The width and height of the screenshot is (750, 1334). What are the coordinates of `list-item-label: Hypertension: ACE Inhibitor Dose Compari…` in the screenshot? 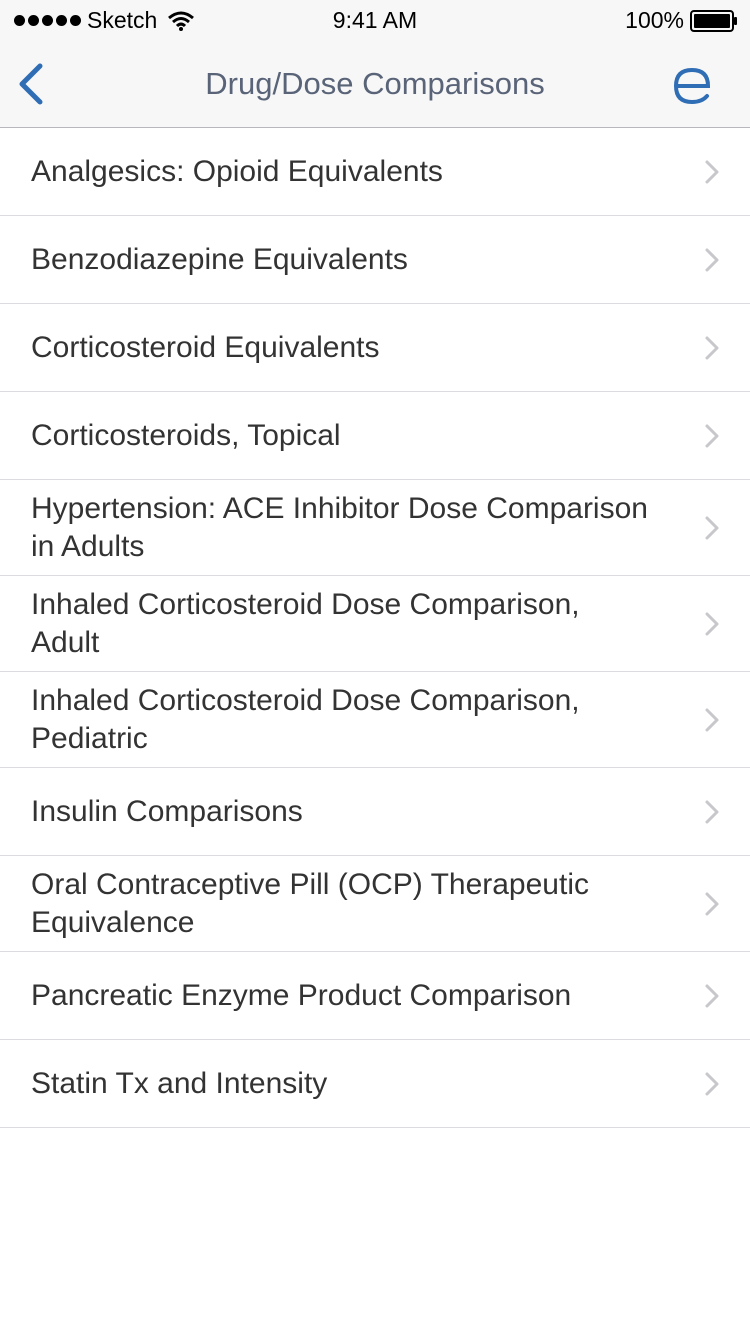 It's located at (339, 527).